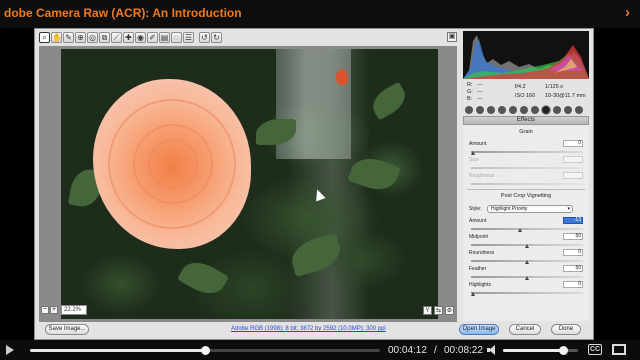  Describe the element at coordinates (44, 37) in the screenshot. I see `zoom-icon: ⌕` at that location.